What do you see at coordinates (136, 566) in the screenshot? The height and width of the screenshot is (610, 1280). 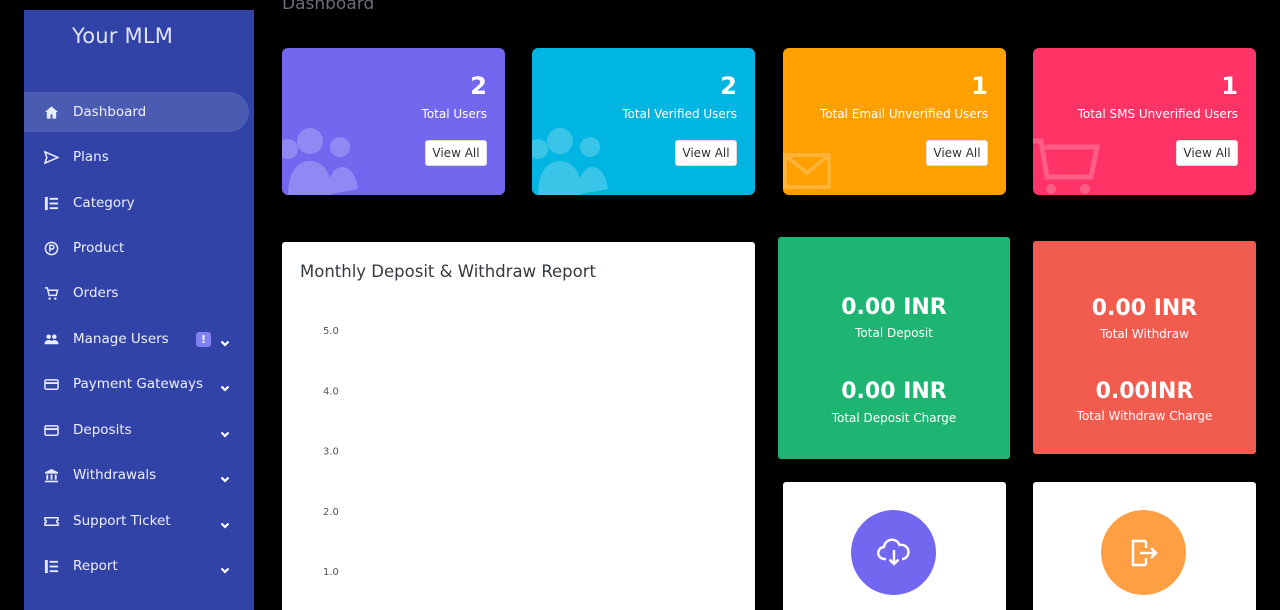 I see `sidebar-item-report: Report` at bounding box center [136, 566].